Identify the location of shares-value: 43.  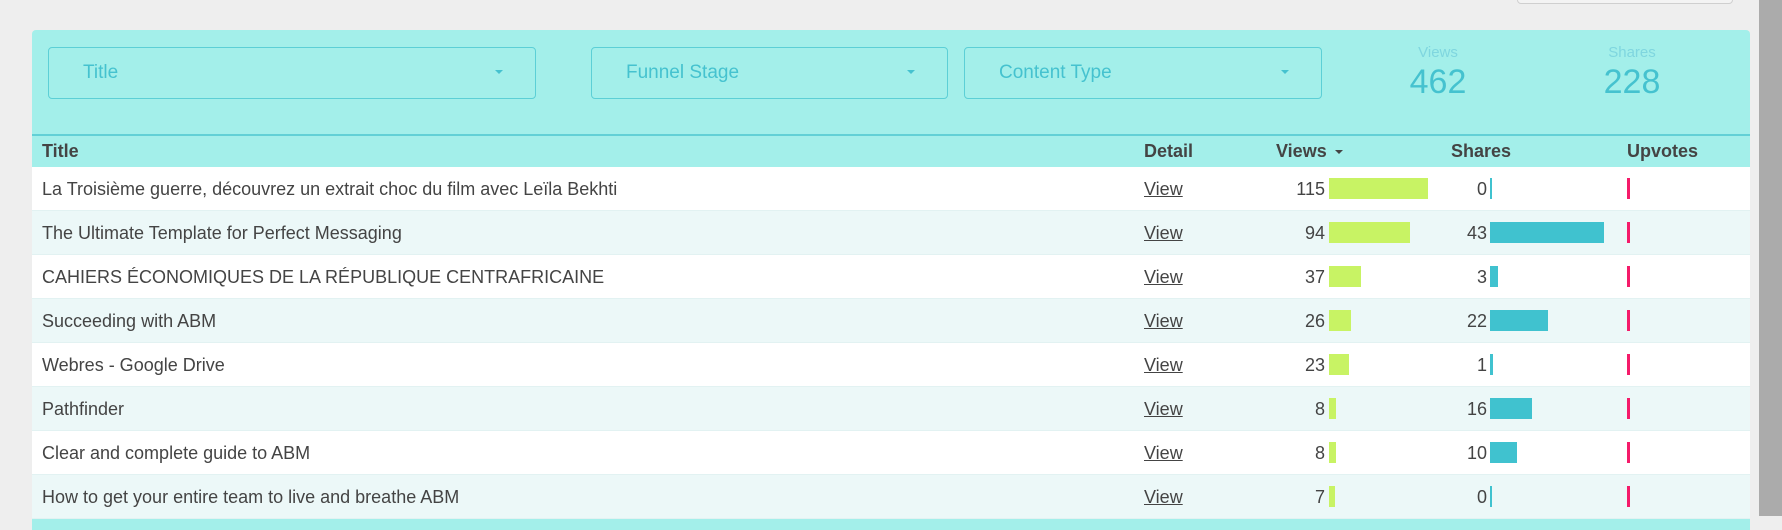
(1476, 233).